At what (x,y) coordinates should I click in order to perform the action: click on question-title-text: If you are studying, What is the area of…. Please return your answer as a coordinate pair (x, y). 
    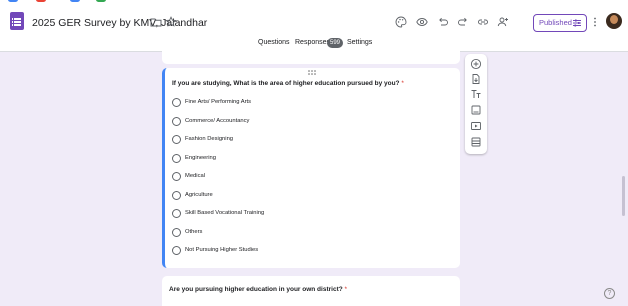
    Looking at the image, I should click on (286, 83).